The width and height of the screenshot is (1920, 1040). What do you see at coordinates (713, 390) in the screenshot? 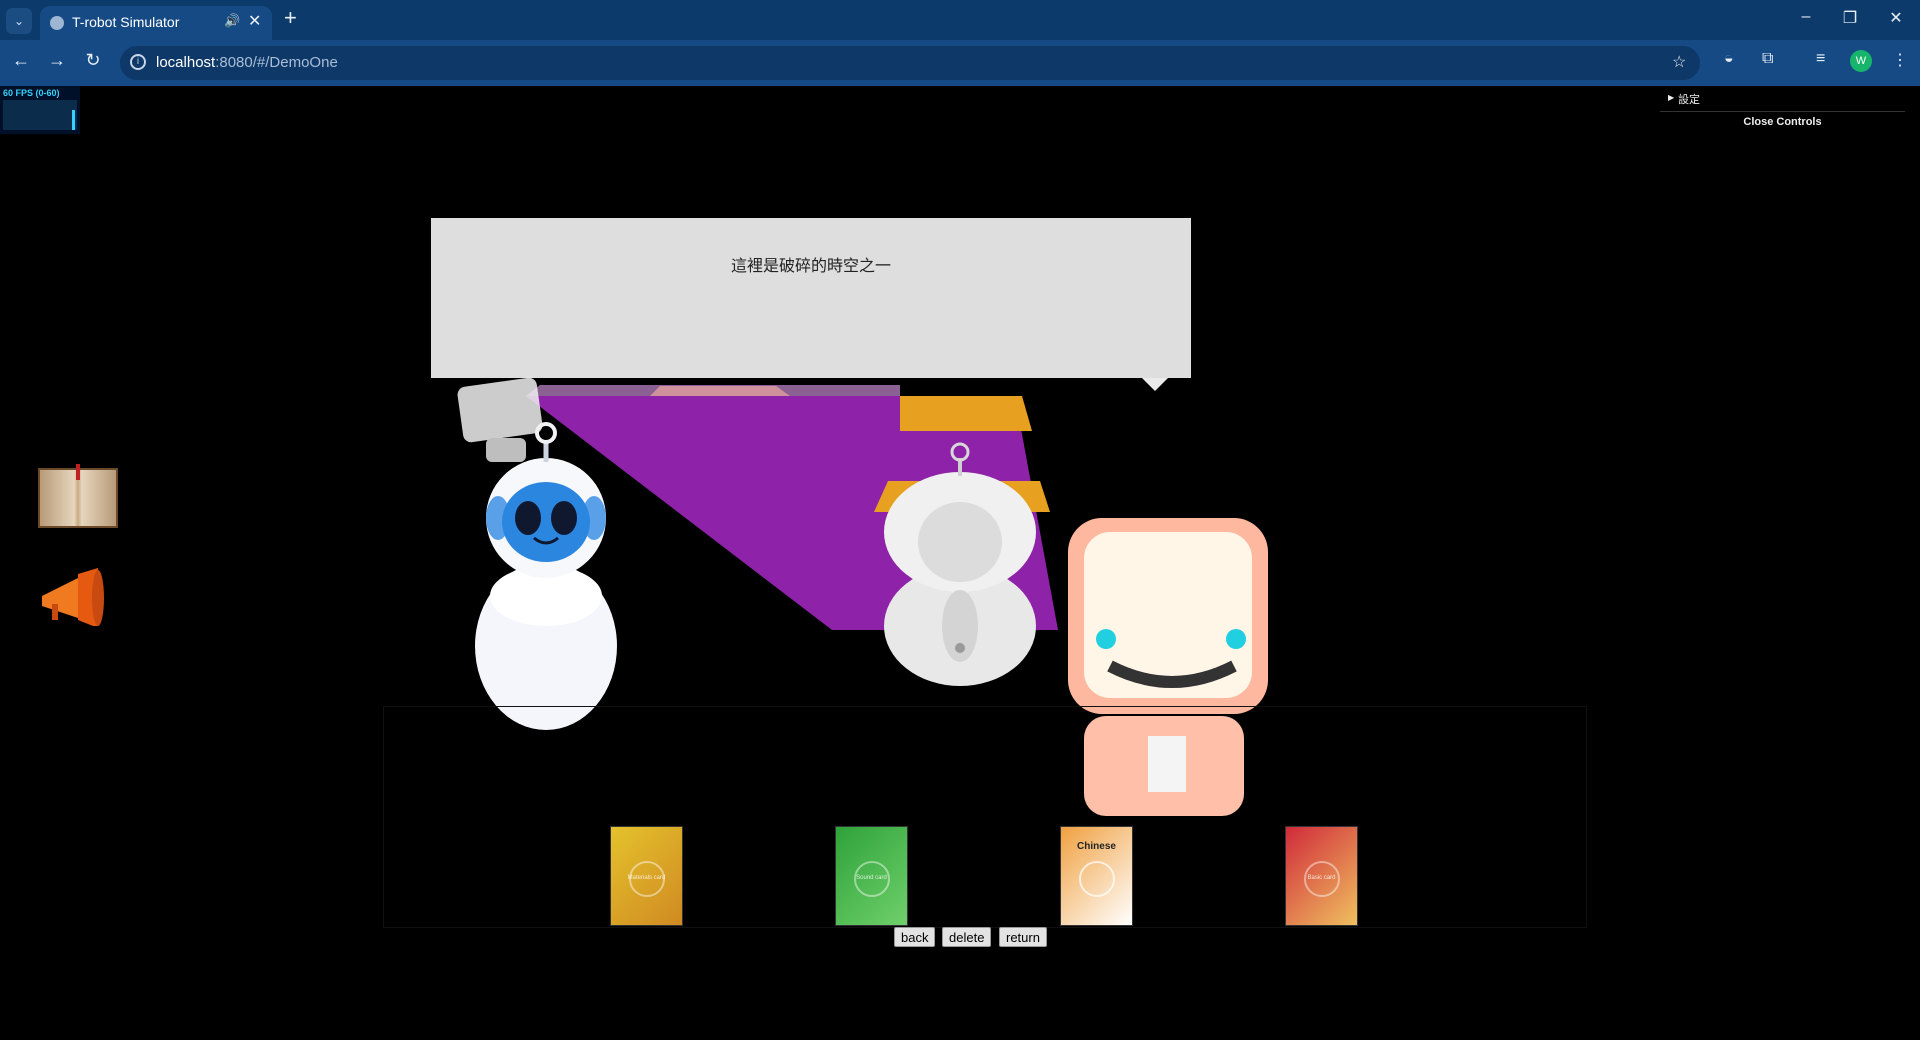
I see `floor-far-edge` at bounding box center [713, 390].